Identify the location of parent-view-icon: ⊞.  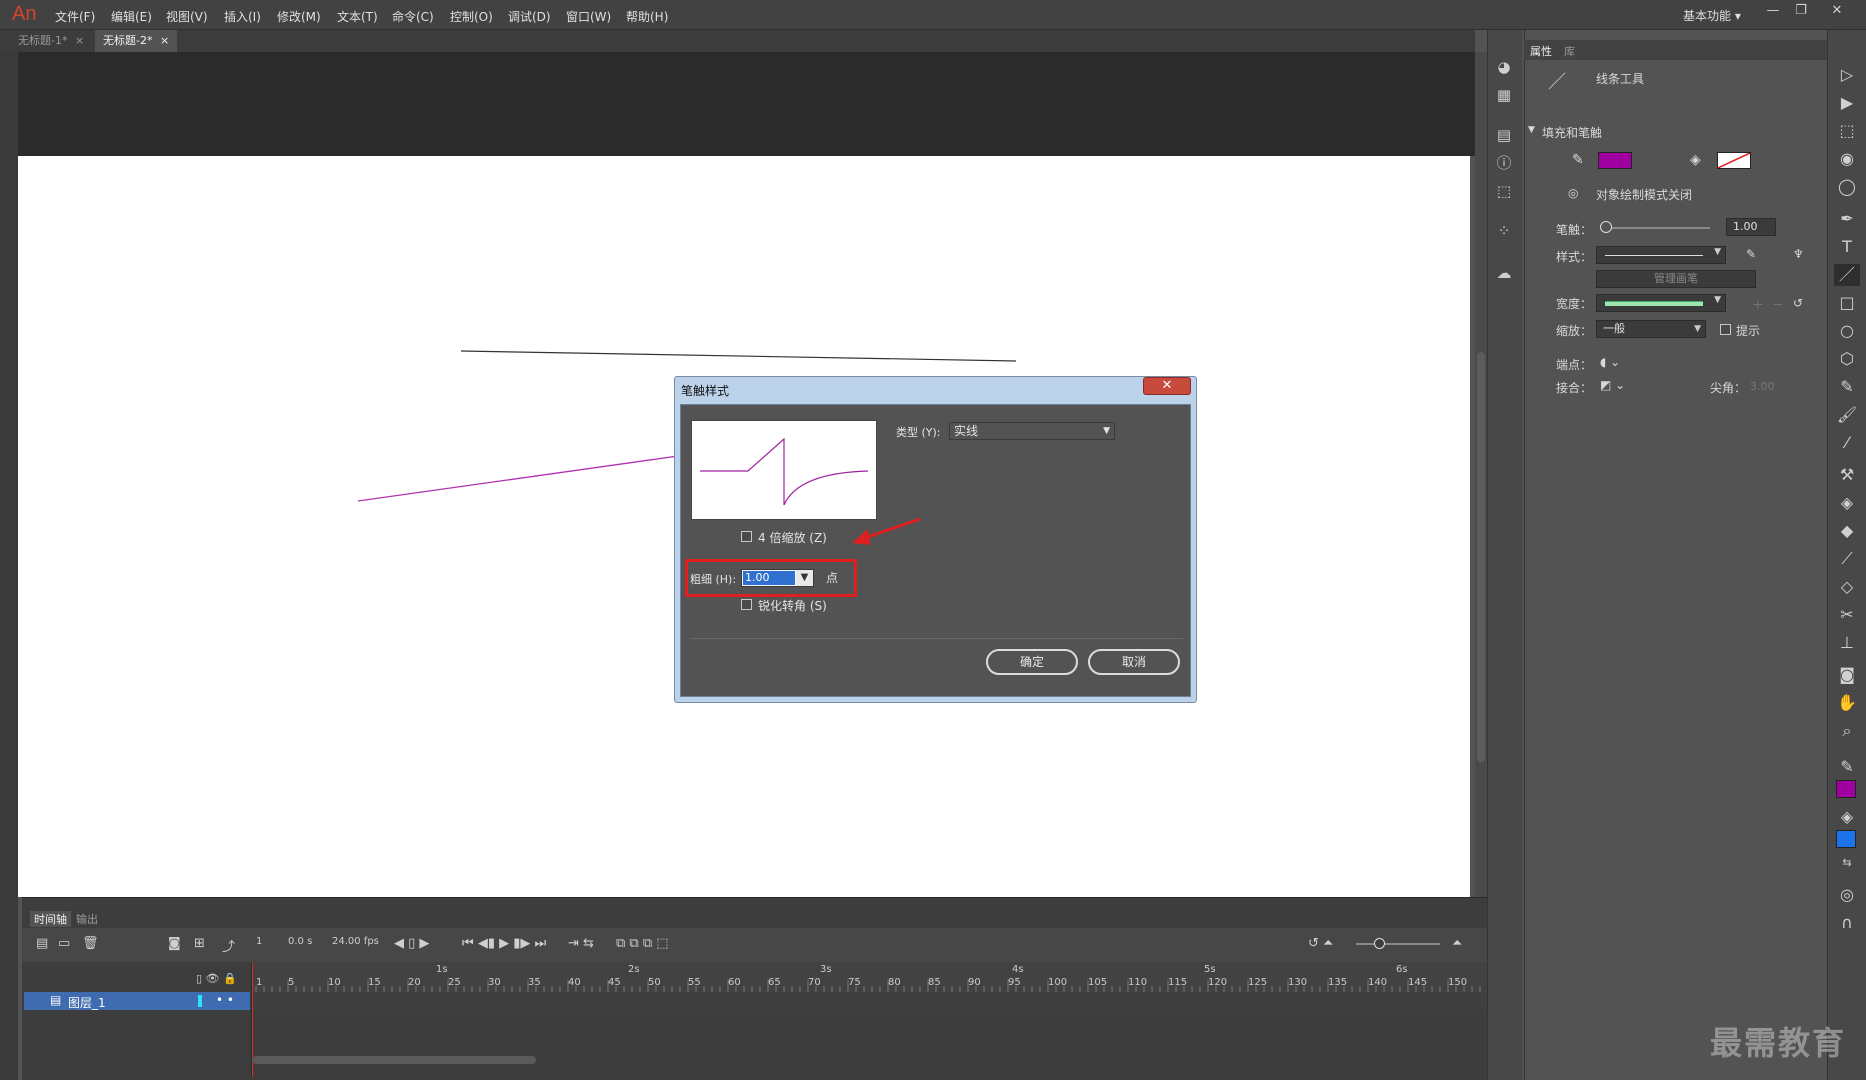
(199, 943).